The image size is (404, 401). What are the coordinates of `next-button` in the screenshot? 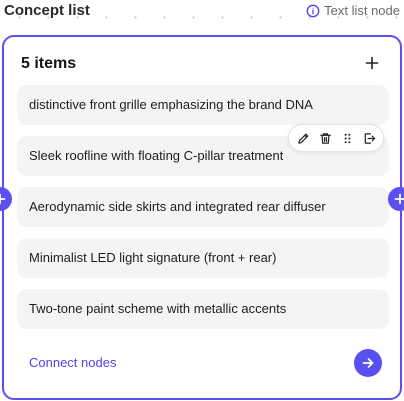 It's located at (368, 363).